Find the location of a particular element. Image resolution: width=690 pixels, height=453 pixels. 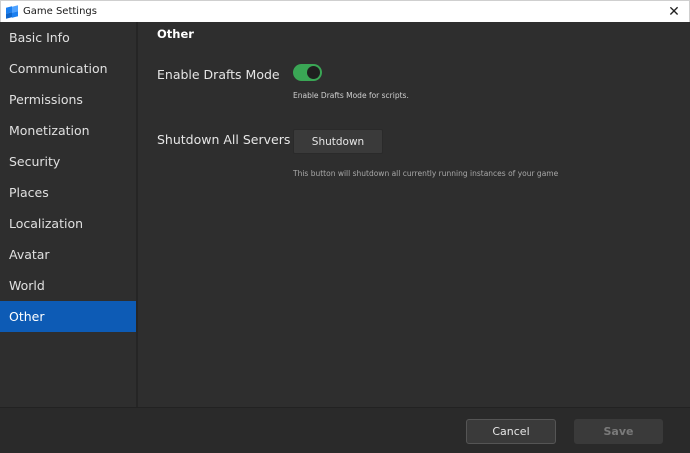

sidebar-item-avatar: Avatar is located at coordinates (68, 254).